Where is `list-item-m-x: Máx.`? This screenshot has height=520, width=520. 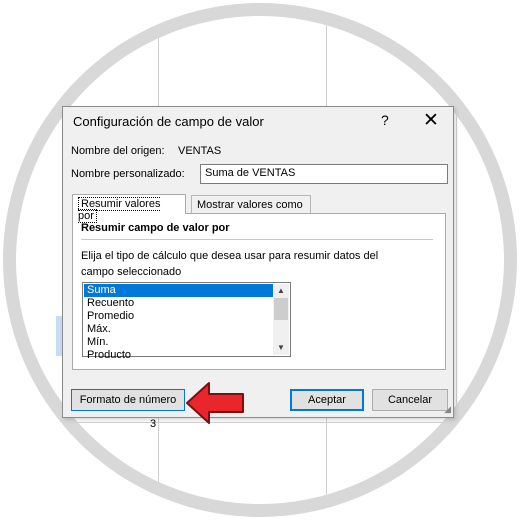
list-item-m-x: Máx. is located at coordinates (178, 329).